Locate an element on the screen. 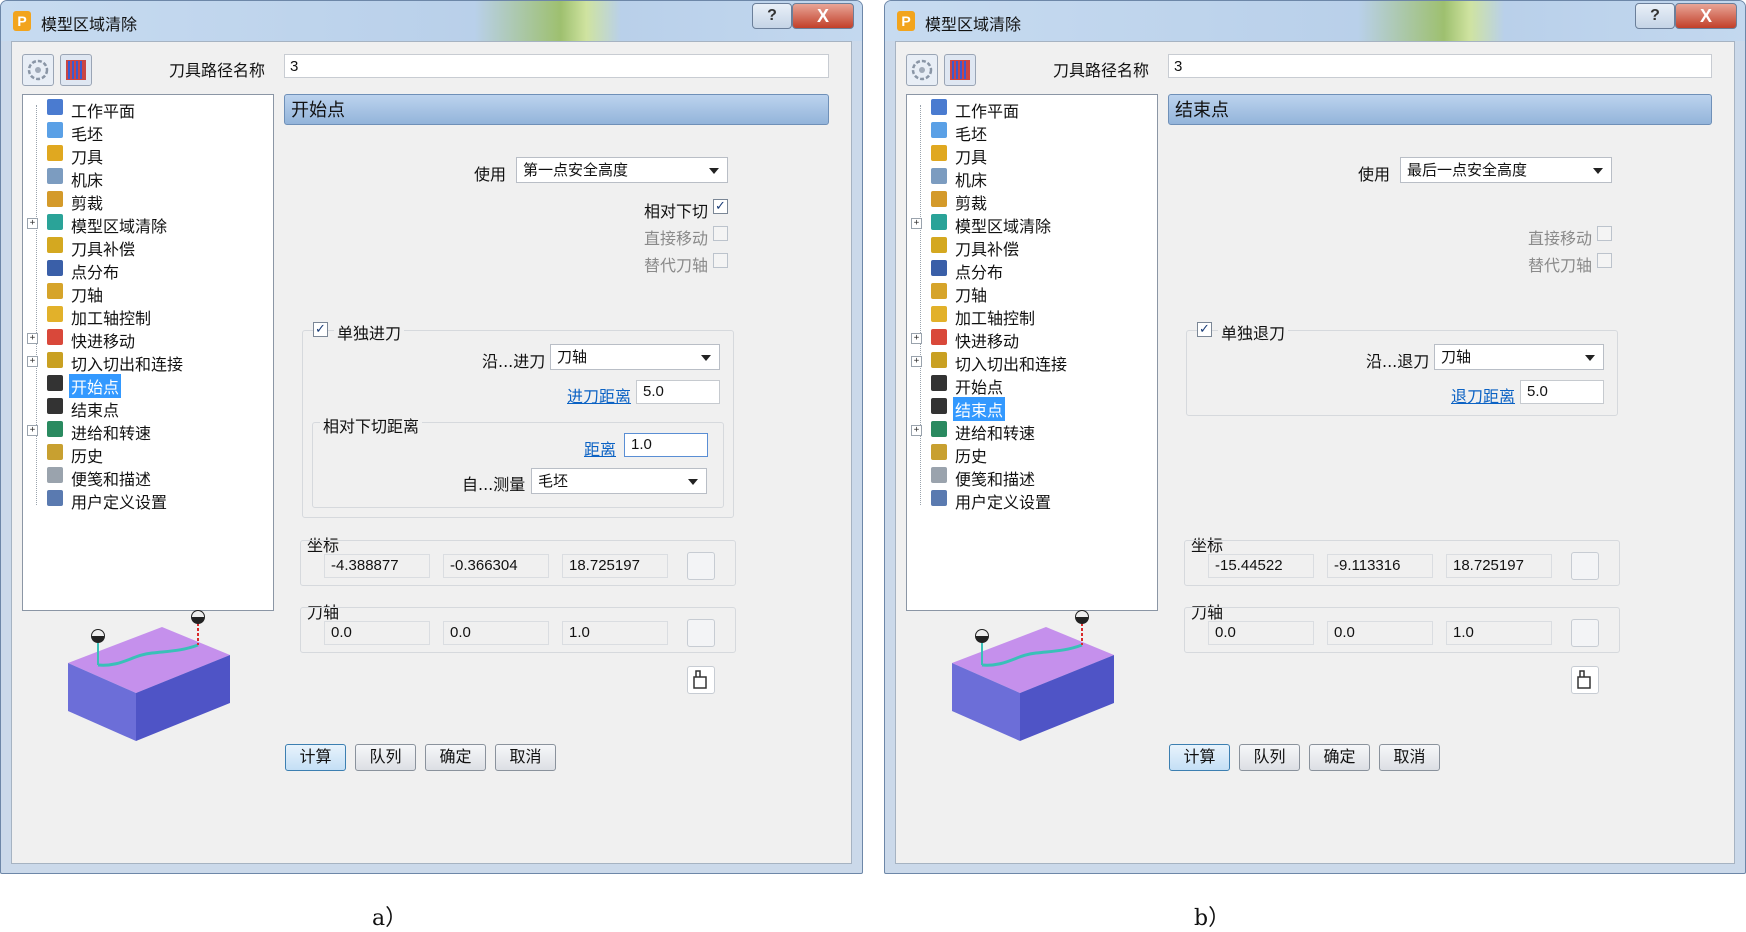  relative-plunge-checkbox: ✓ is located at coordinates (720, 206).